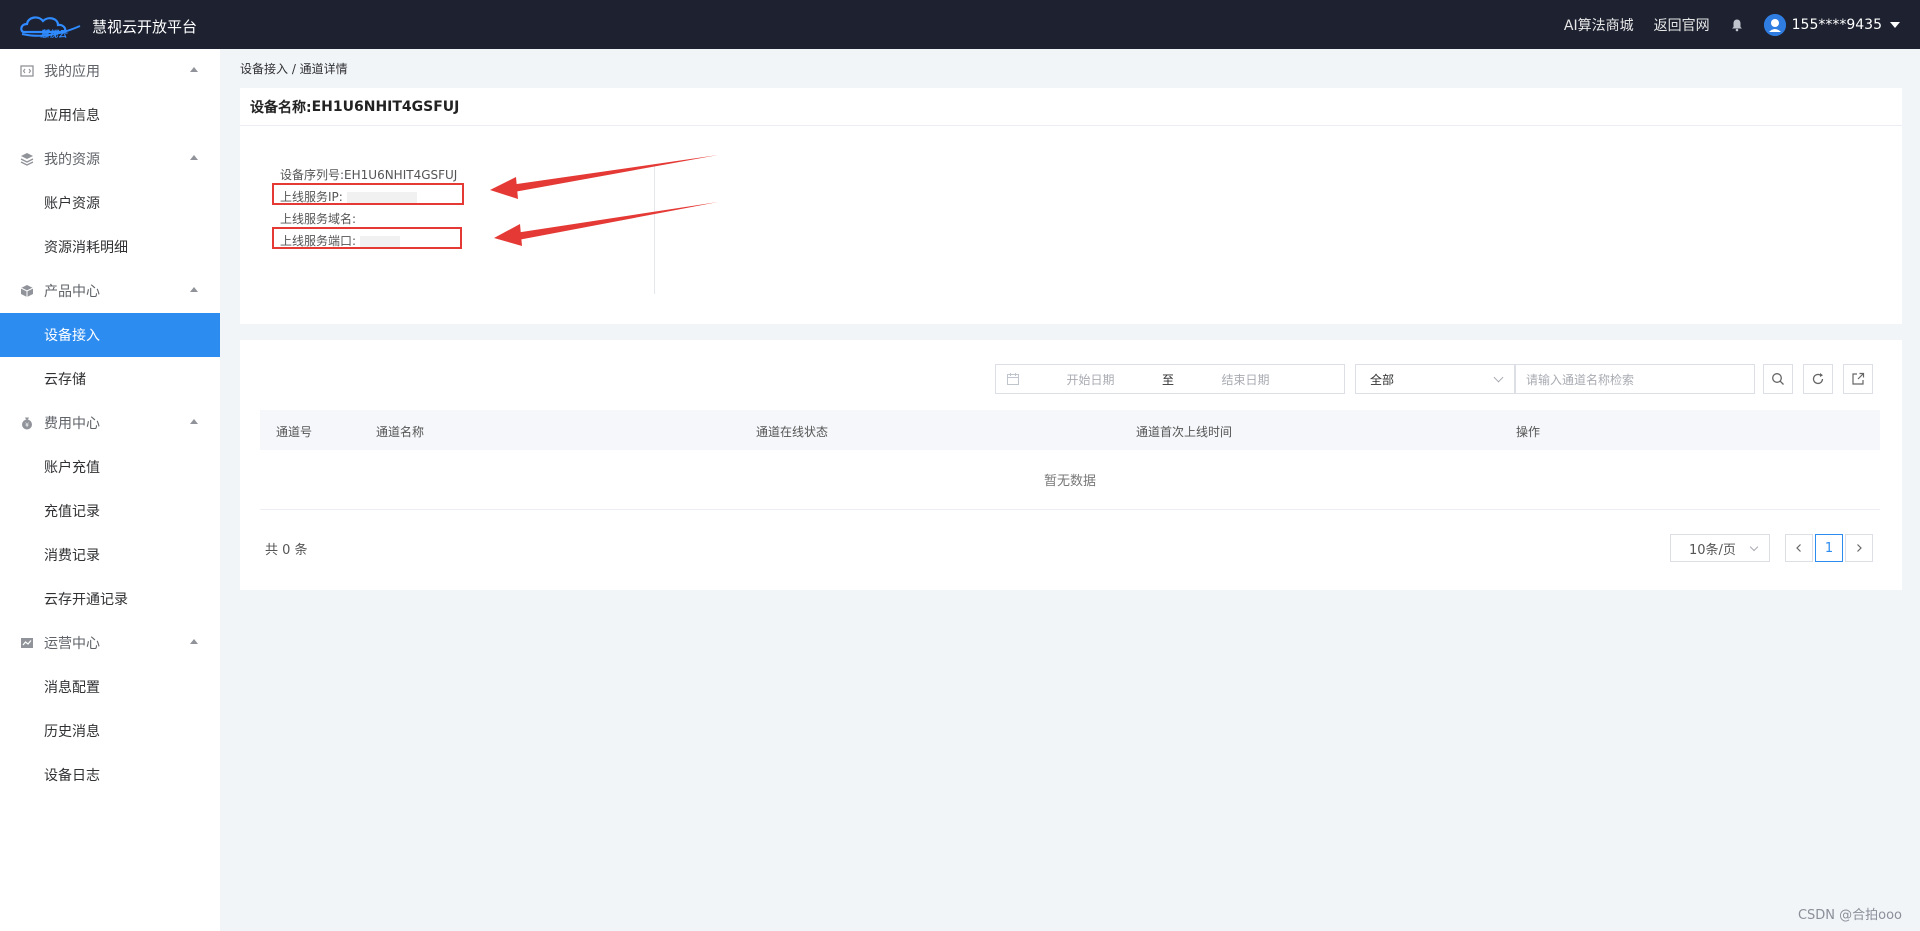  I want to click on sidebar-group-operations: 运营中心, so click(110, 643).